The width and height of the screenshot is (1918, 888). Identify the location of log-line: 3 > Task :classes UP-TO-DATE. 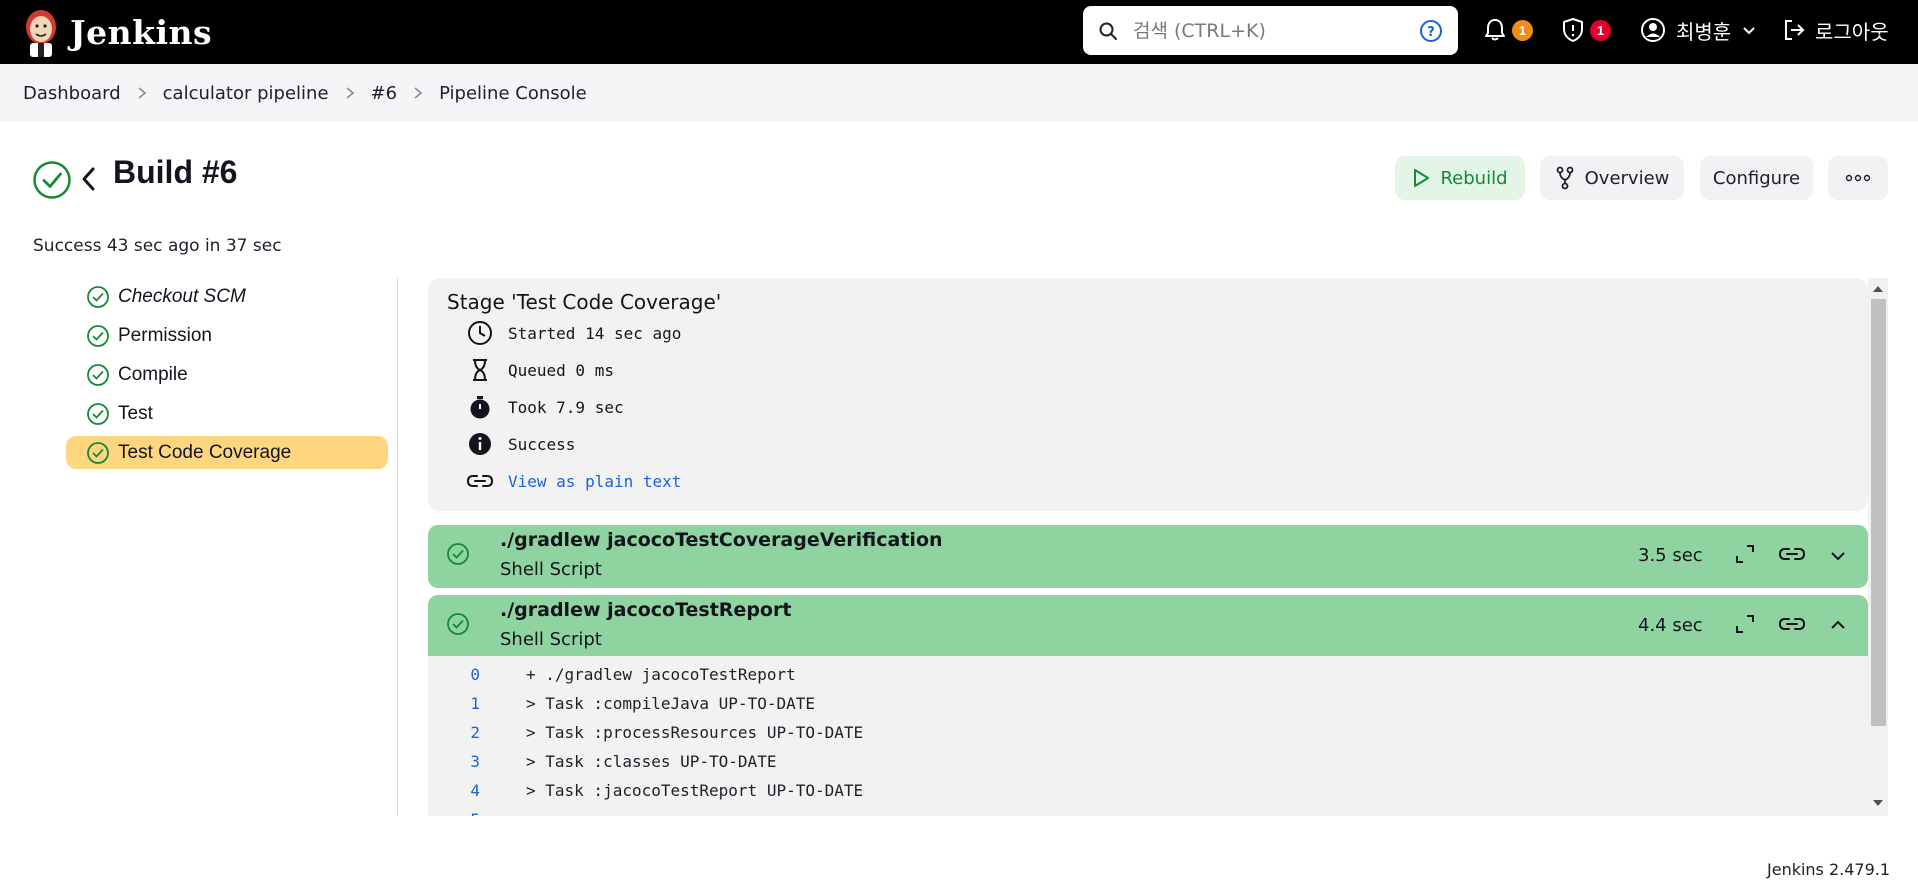
(602, 761).